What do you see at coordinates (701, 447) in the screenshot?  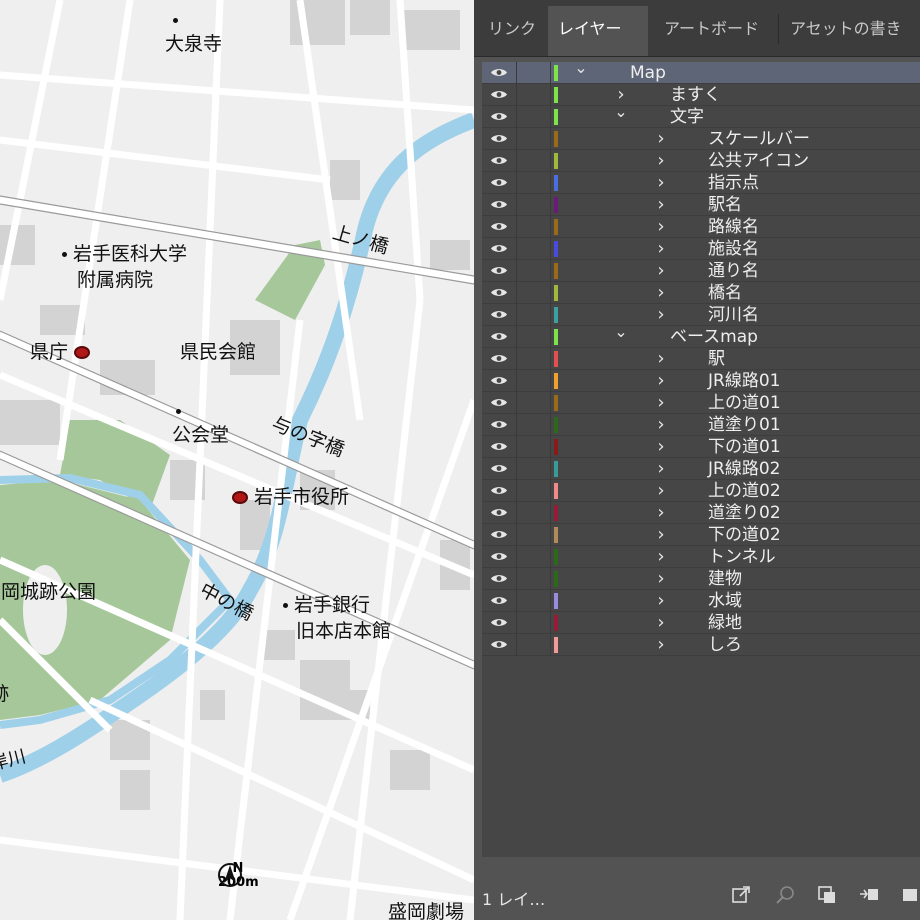 I see `layer-row: › 下の道01` at bounding box center [701, 447].